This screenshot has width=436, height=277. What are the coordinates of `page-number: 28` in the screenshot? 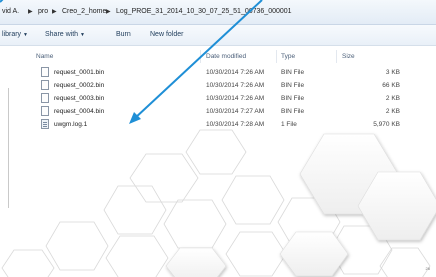 It's located at (427, 268).